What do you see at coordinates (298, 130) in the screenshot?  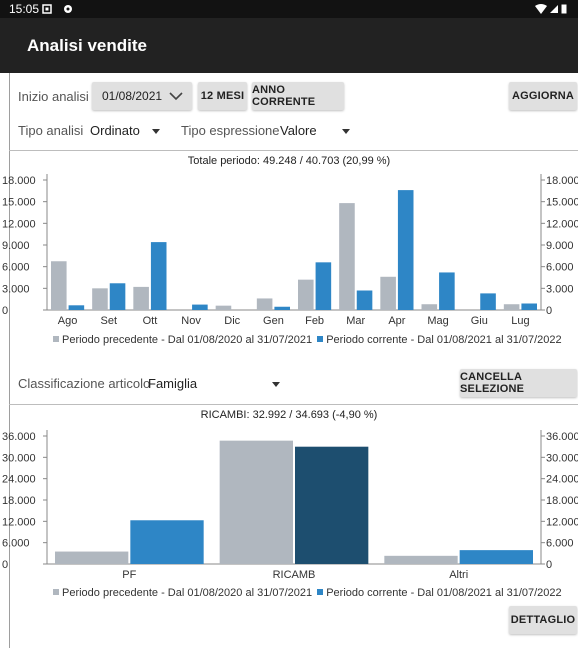 I see `tipo-espressione-value: Valore` at bounding box center [298, 130].